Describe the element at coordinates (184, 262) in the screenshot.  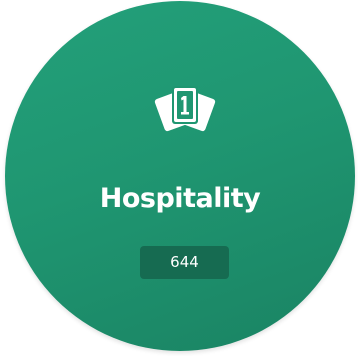
I see `count-badge: 644` at that location.